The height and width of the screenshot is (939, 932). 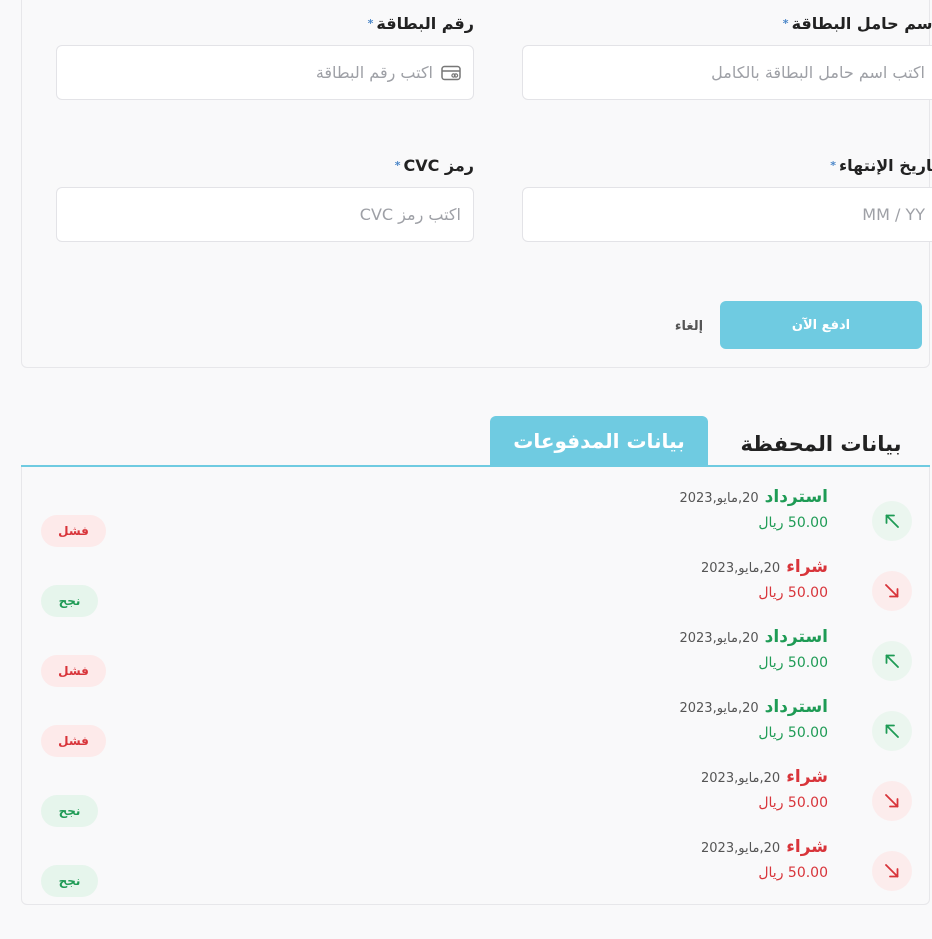 I want to click on cvc-placeholder: اكتب رمز CVC, so click(x=410, y=214).